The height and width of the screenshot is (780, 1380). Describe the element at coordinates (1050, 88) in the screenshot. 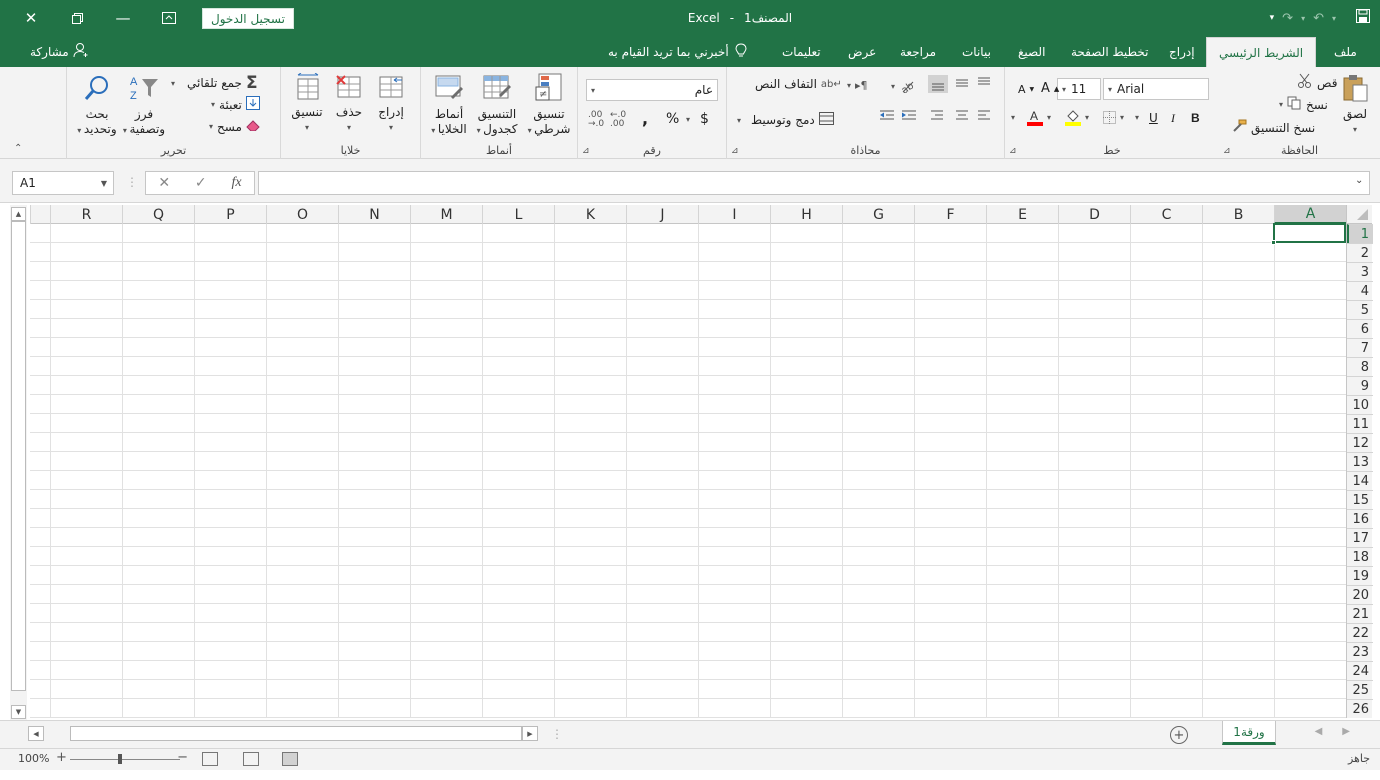

I see `grow-font-icon: A ▲` at that location.